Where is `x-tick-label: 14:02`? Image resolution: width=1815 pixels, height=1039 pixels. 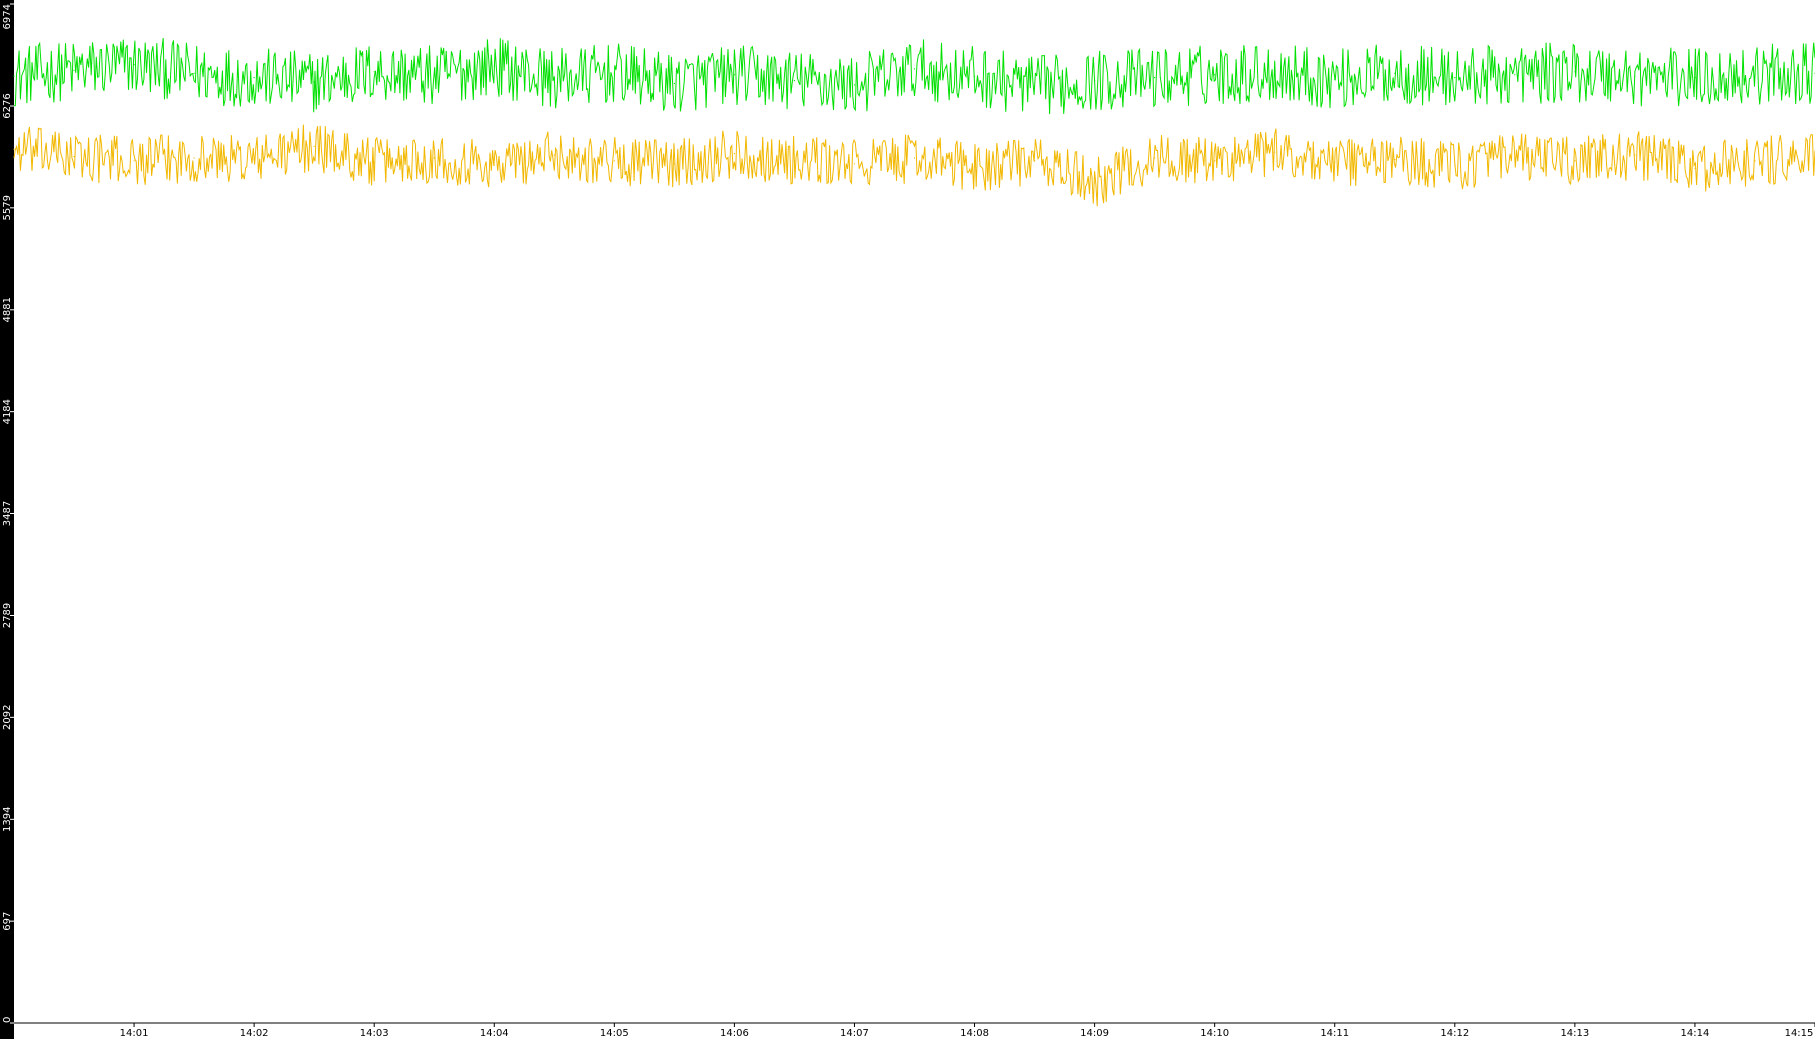
x-tick-label: 14:02 is located at coordinates (254, 1033).